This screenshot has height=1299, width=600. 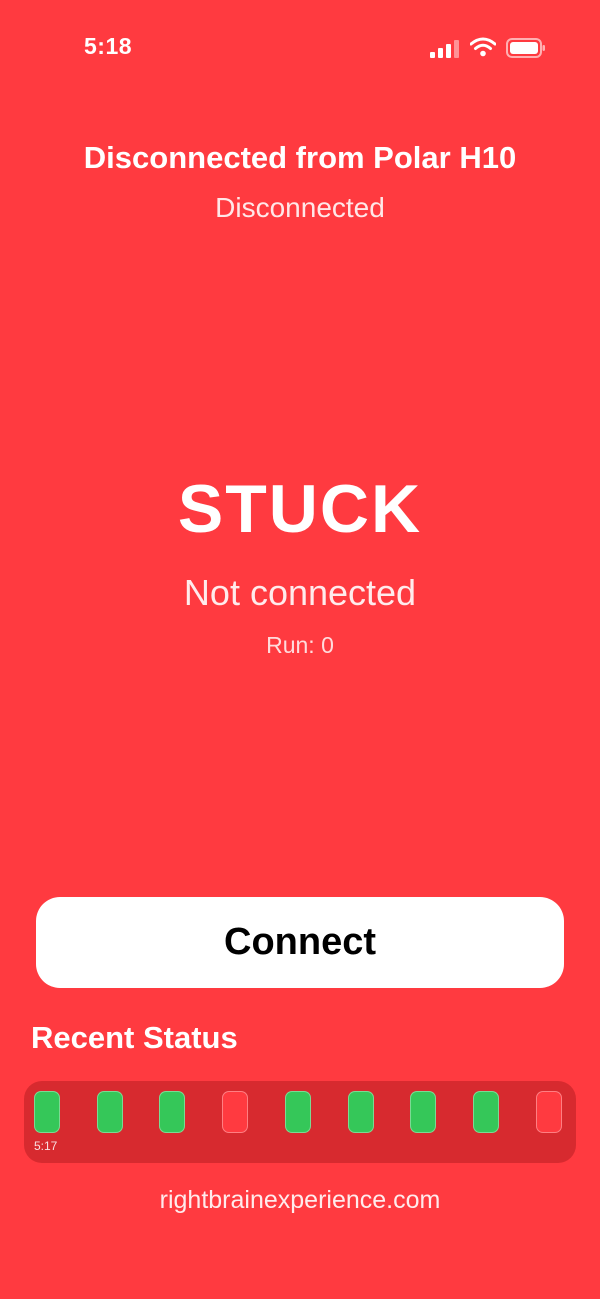 What do you see at coordinates (525, 48) in the screenshot?
I see `battery-icon` at bounding box center [525, 48].